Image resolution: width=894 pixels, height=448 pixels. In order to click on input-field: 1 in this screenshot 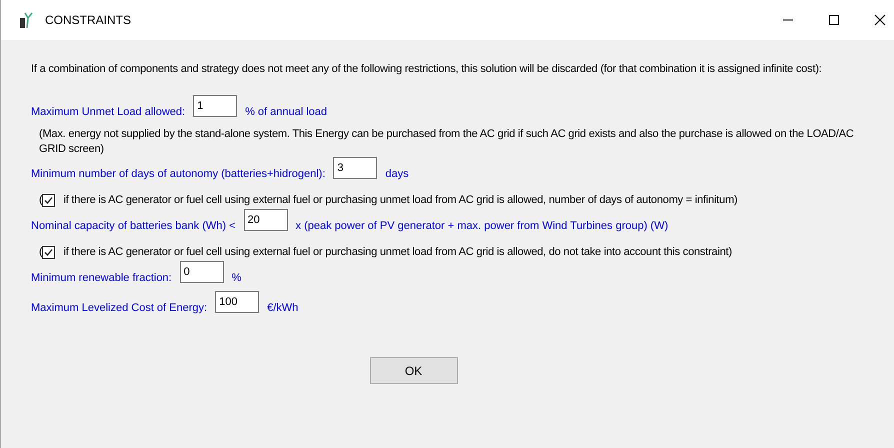, I will do `click(215, 106)`.